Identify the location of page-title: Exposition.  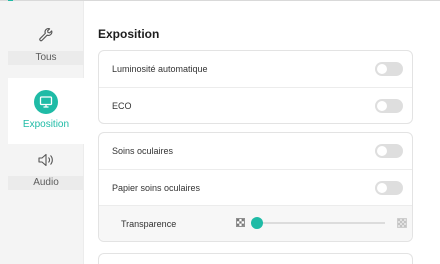
(129, 34).